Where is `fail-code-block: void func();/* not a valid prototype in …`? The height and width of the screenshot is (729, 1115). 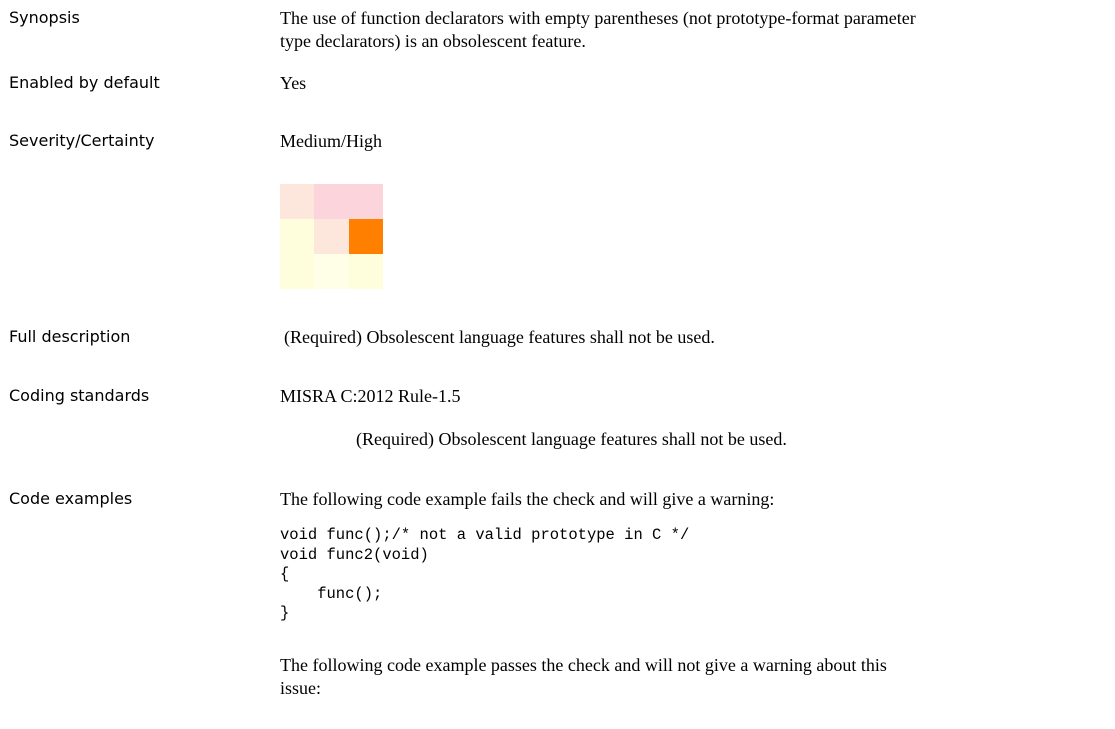 fail-code-block: void func();/* not a valid prototype in … is located at coordinates (485, 574).